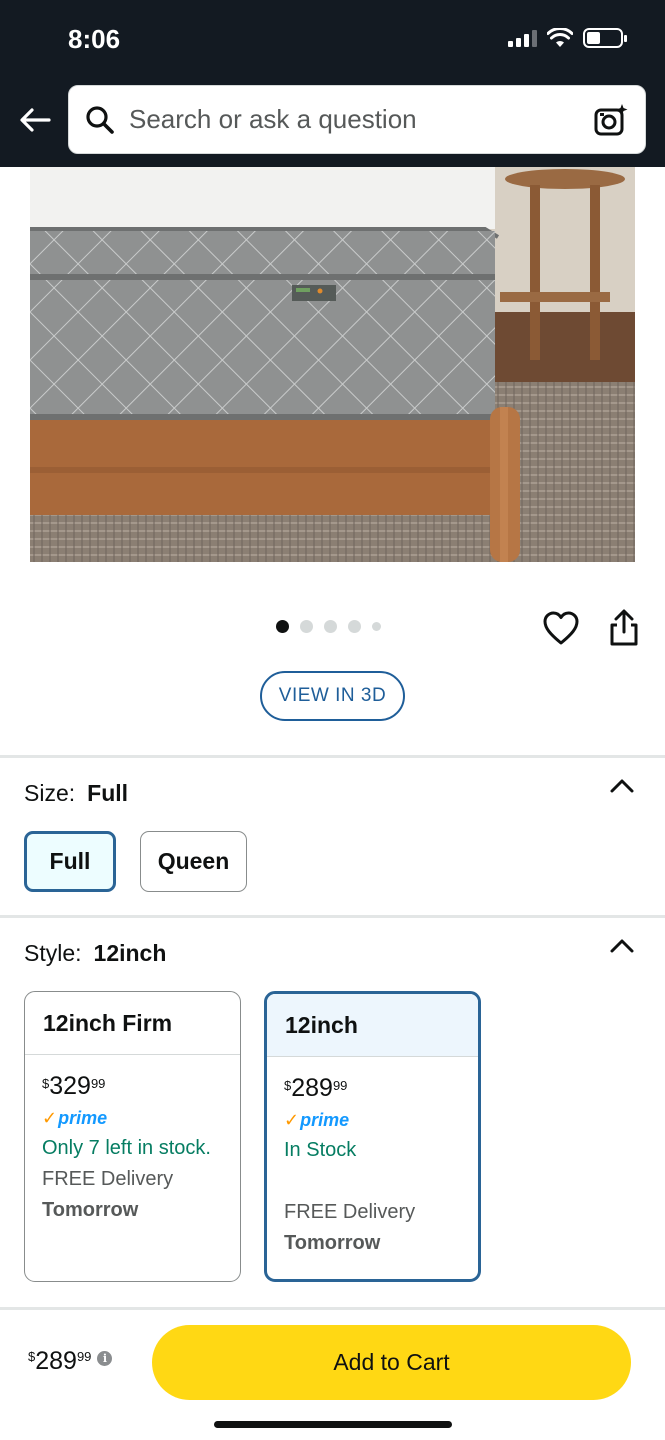 The image size is (665, 1440). I want to click on size-option-label: Queen, so click(193, 861).